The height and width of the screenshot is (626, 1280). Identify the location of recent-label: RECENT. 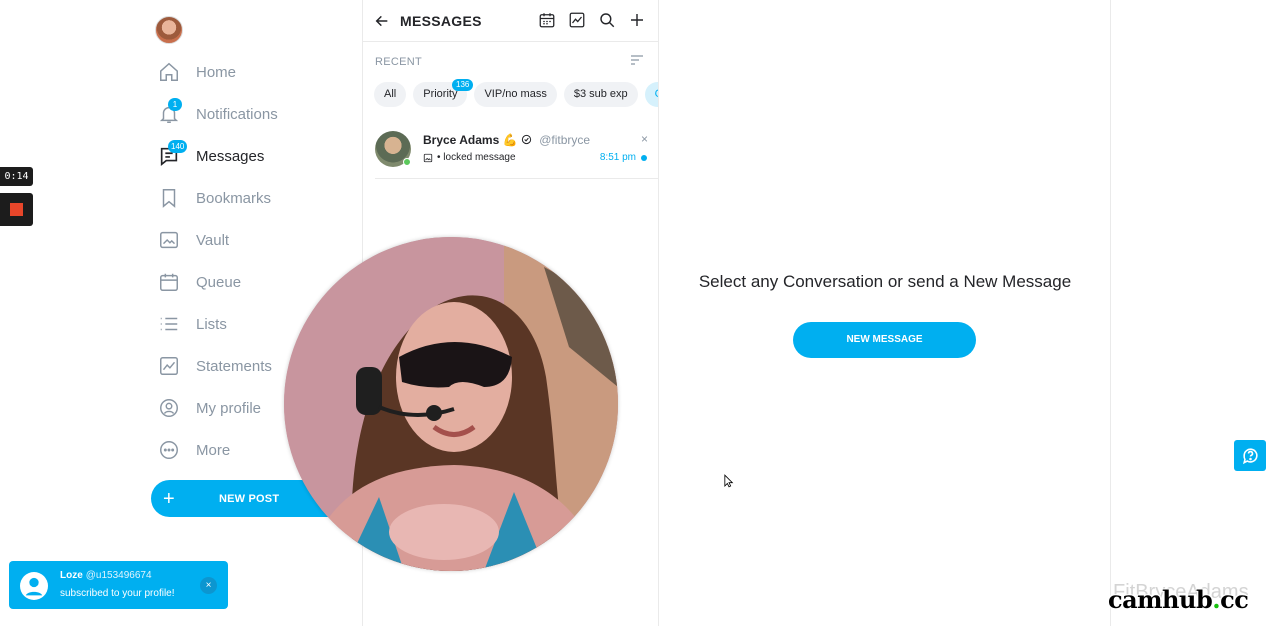
(399, 62).